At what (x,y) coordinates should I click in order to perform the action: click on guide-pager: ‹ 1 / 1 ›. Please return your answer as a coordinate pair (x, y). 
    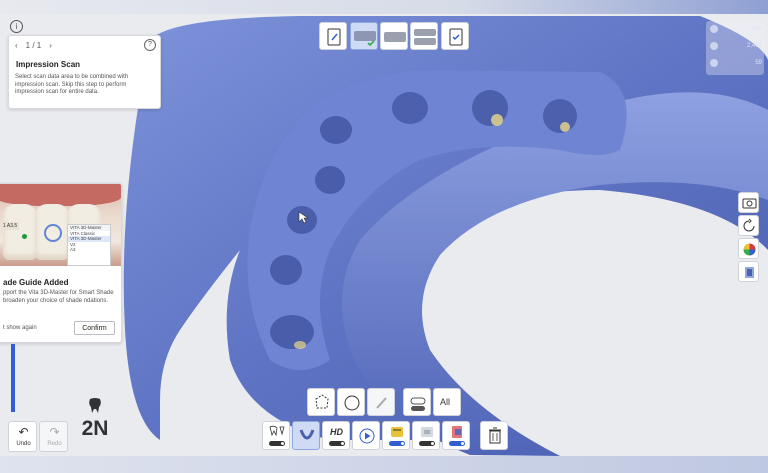
    Looking at the image, I should click on (33, 45).